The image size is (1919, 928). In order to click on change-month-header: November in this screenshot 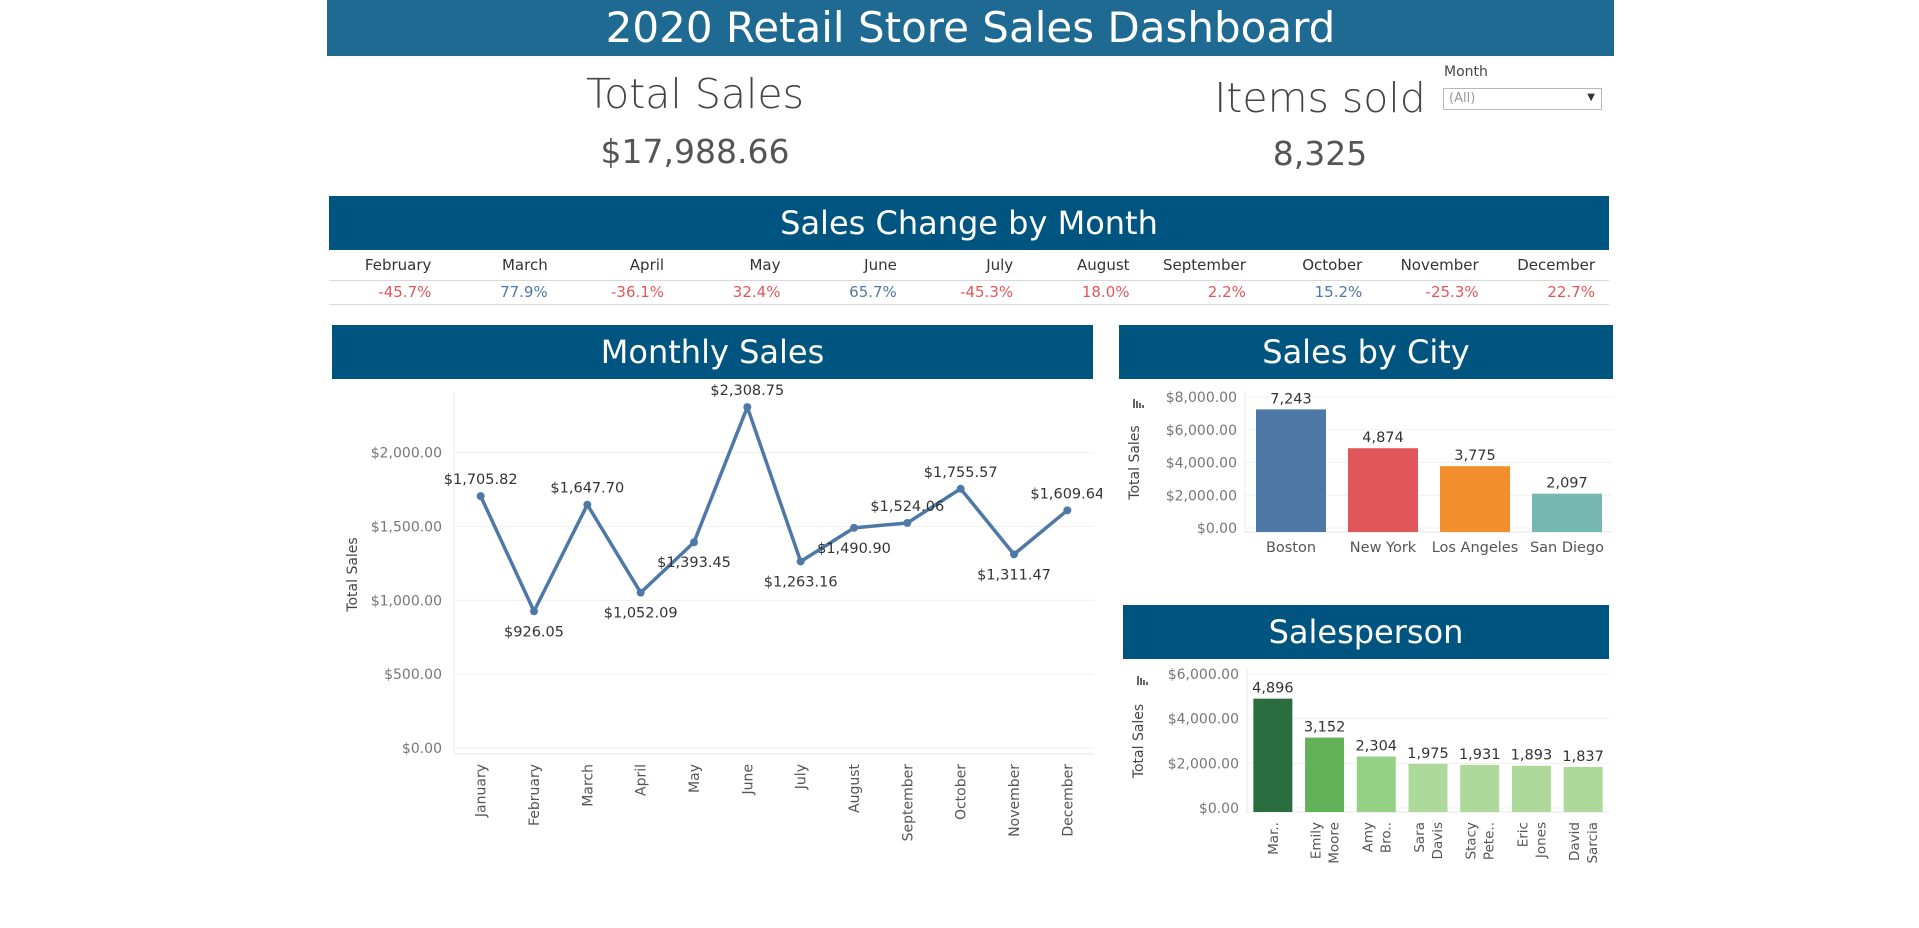, I will do `click(1439, 265)`.